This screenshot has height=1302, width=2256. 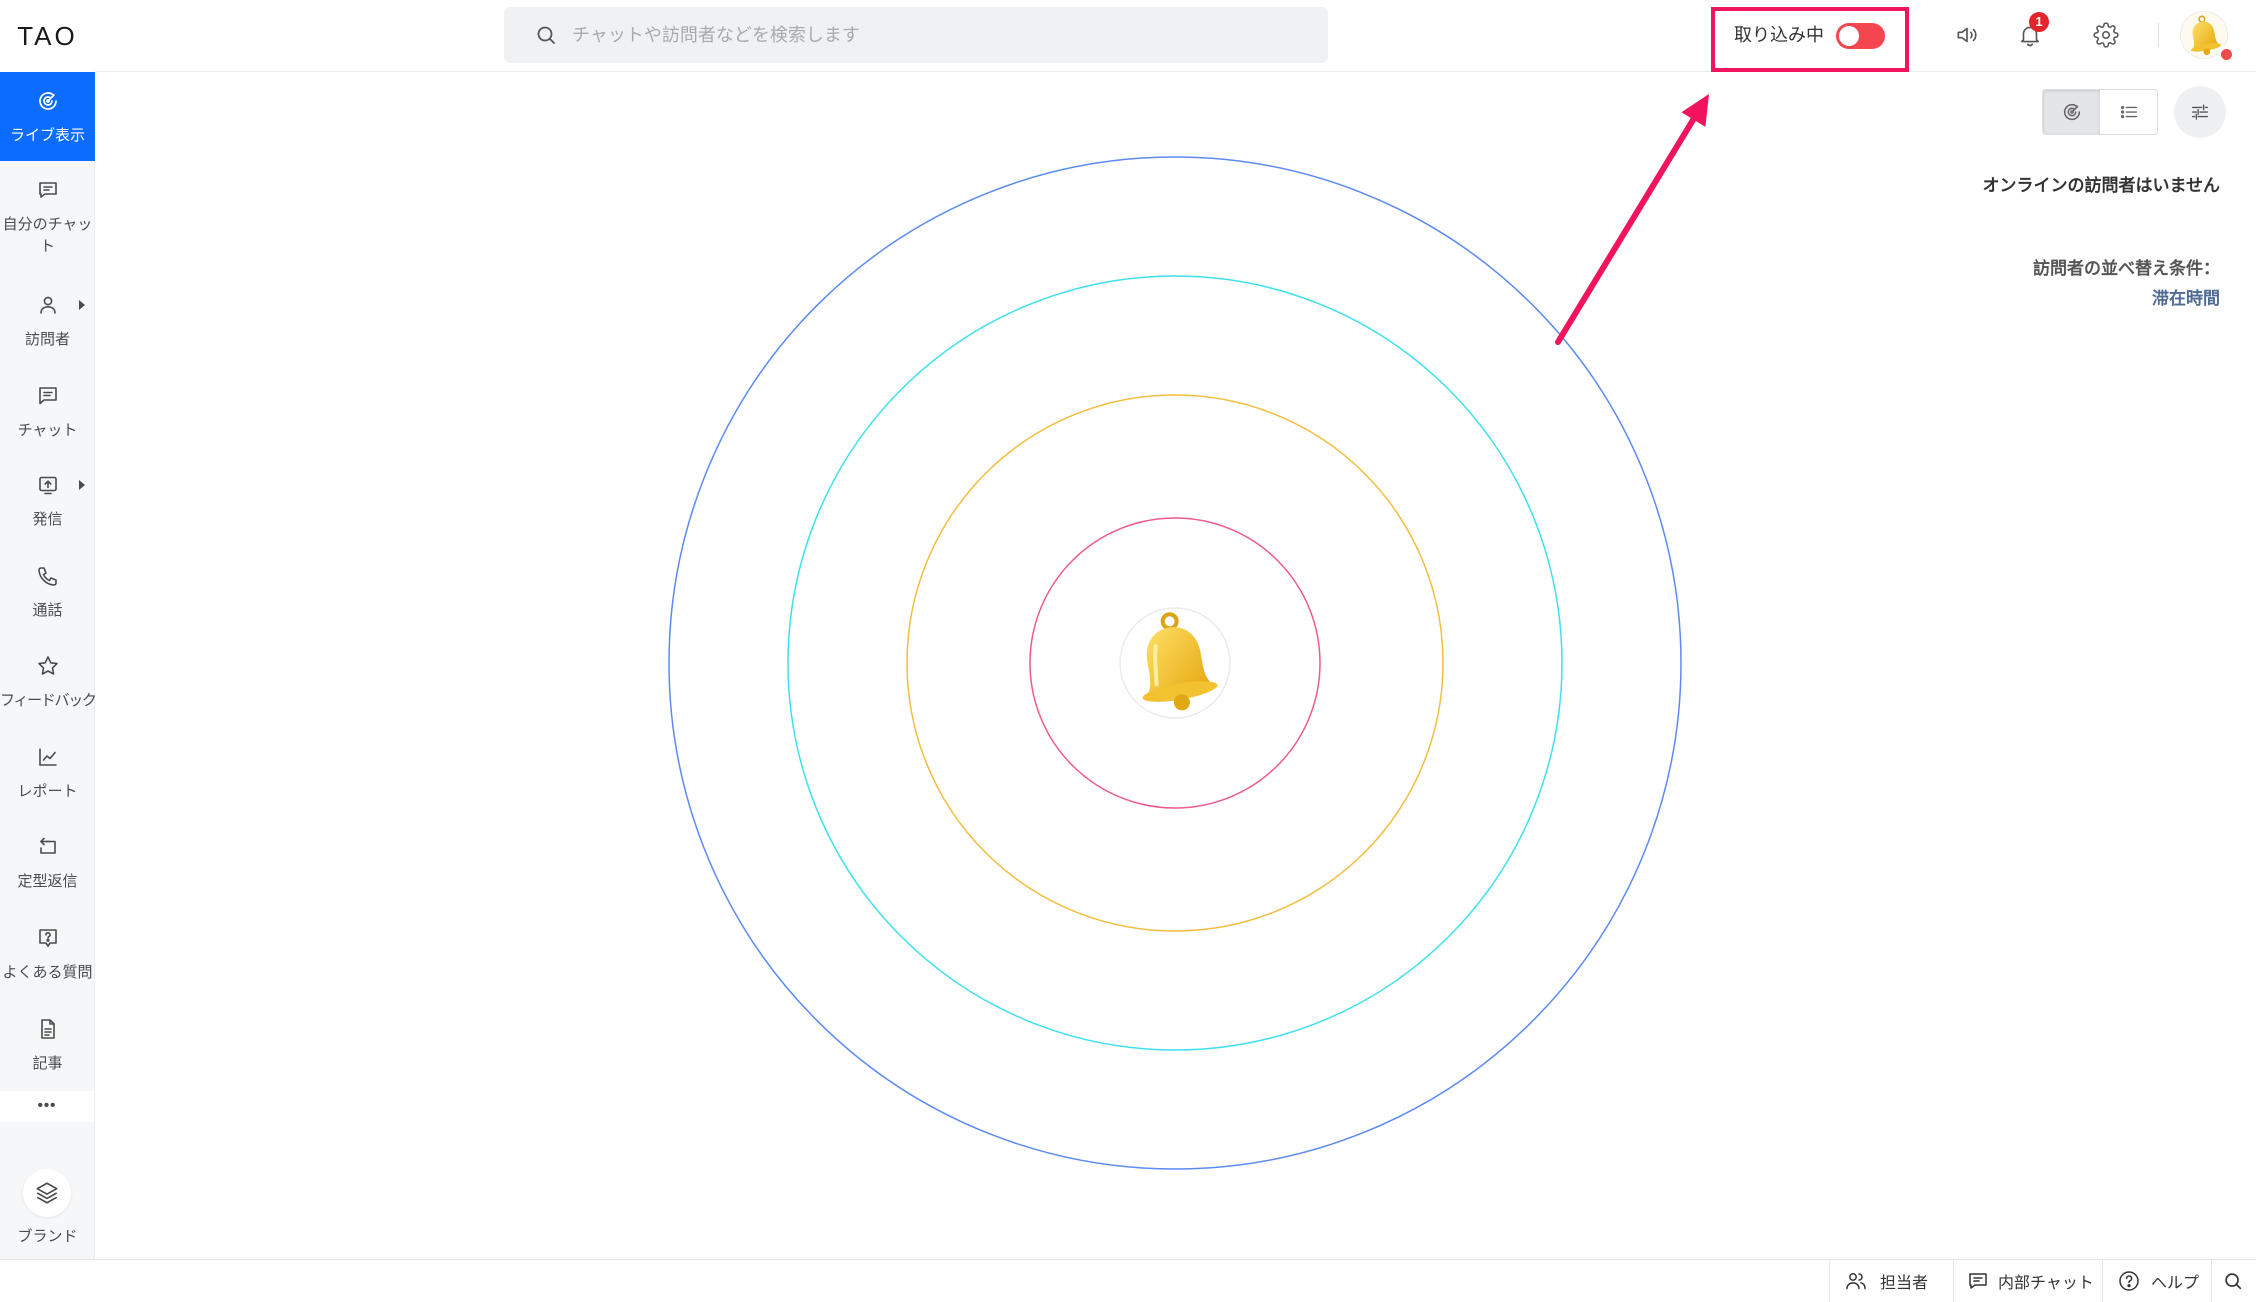 I want to click on speaker-icon, so click(x=1967, y=35).